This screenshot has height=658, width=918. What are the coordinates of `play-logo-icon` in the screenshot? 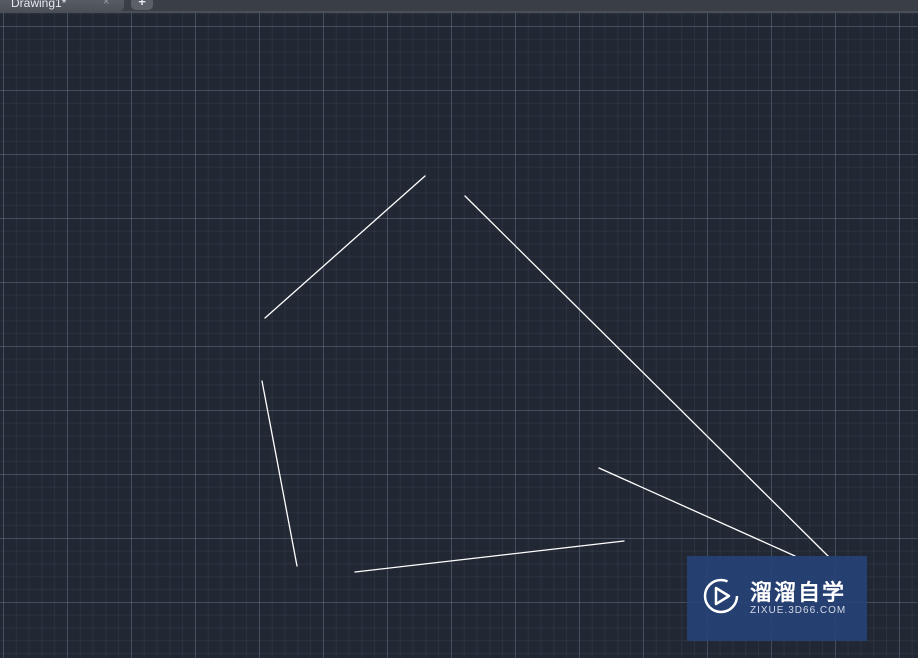 It's located at (721, 596).